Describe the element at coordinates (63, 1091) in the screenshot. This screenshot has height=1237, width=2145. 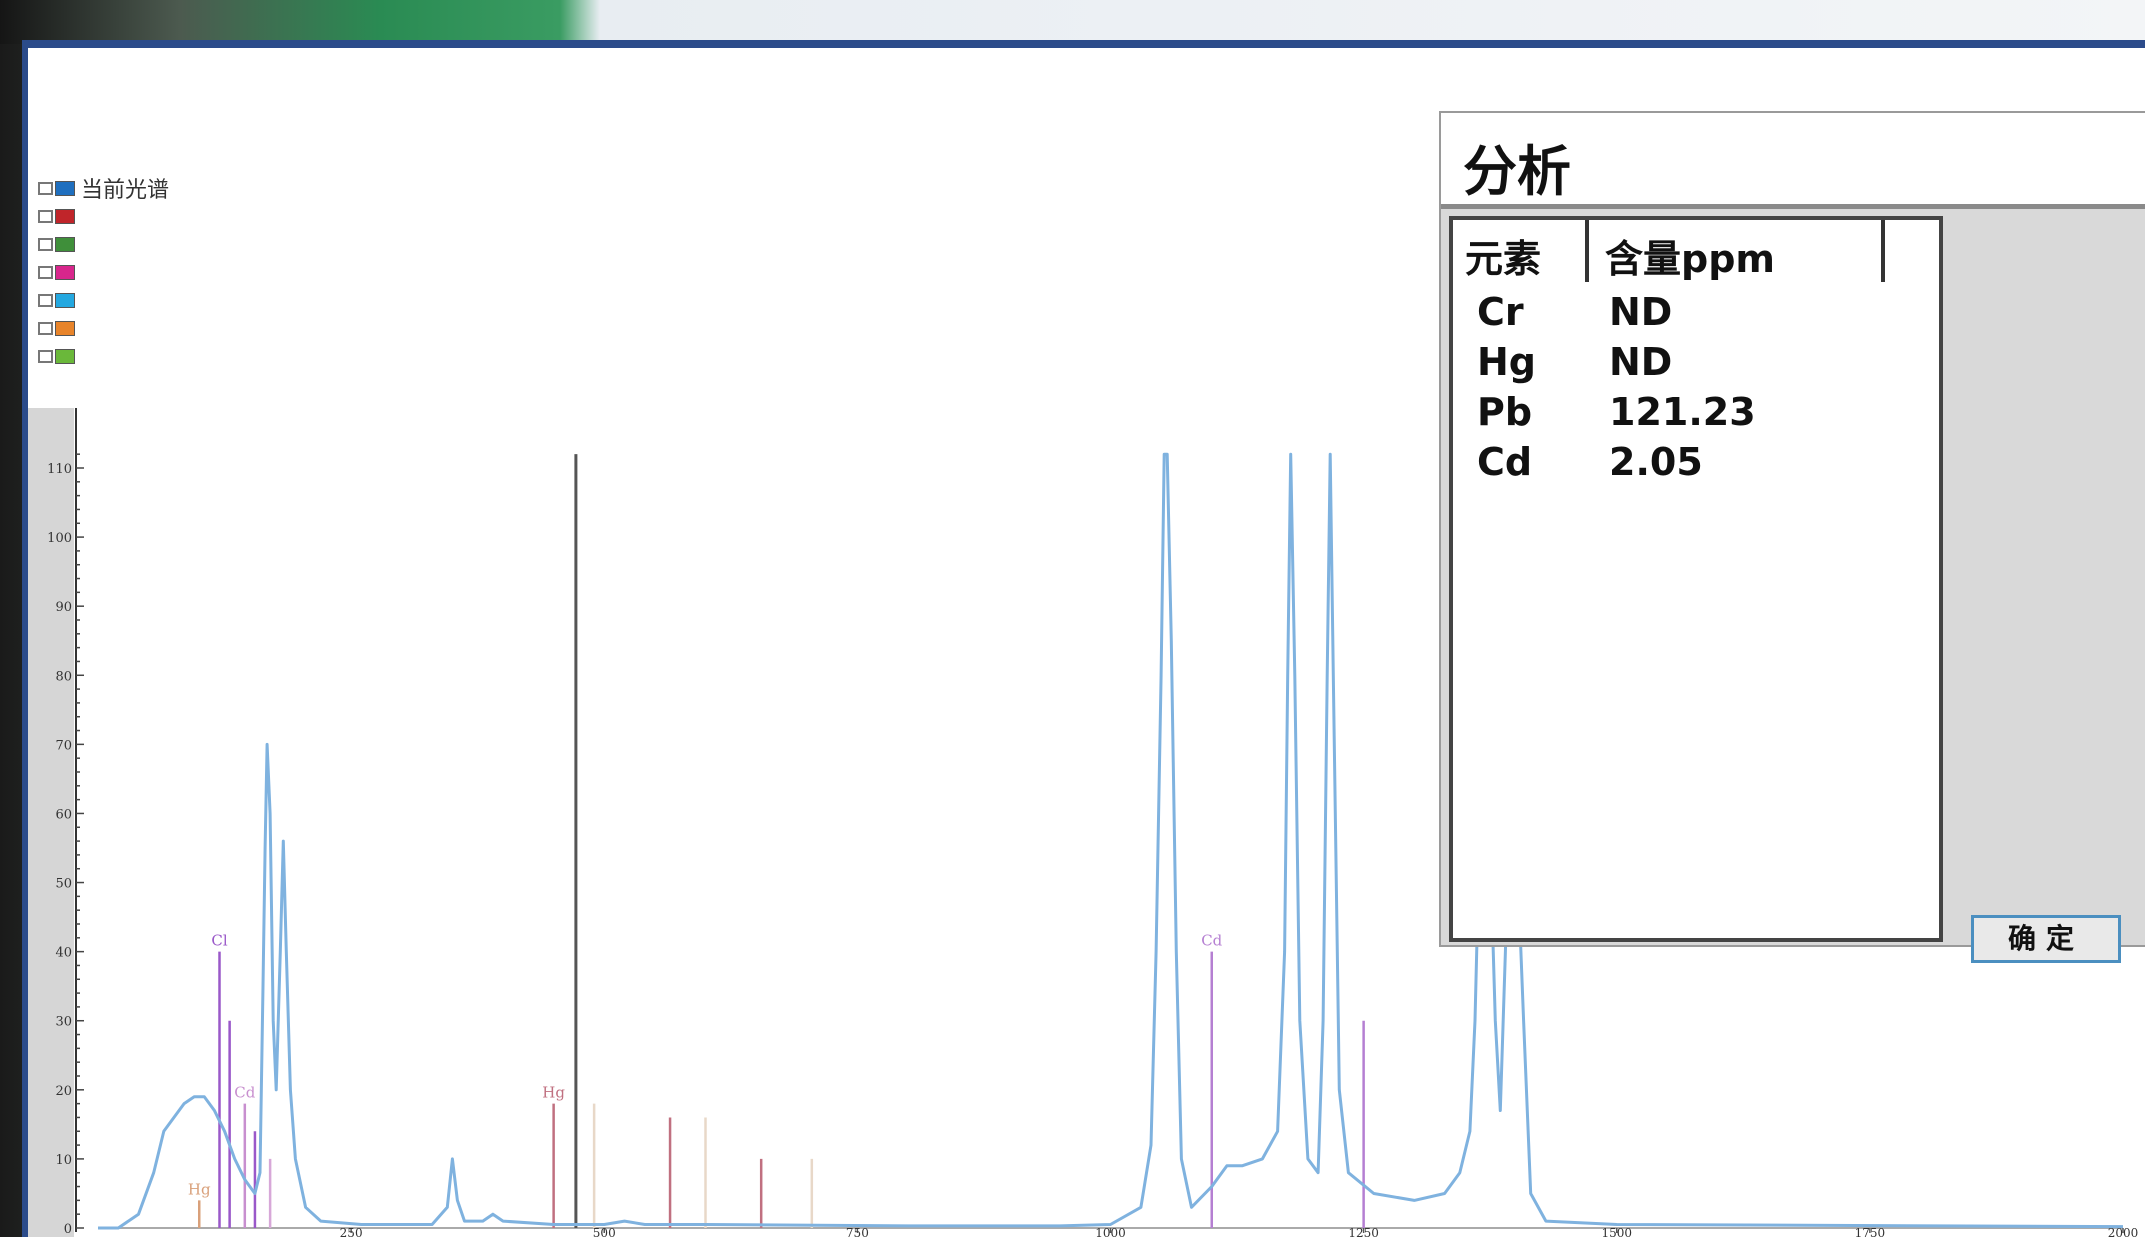
I see `y-tick-label: 20` at that location.